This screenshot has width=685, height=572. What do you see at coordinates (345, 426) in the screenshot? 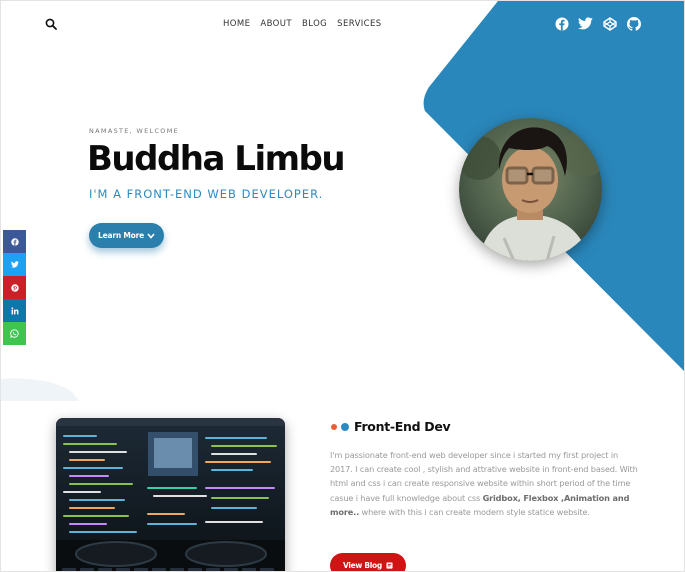
I see `blue-dot` at bounding box center [345, 426].